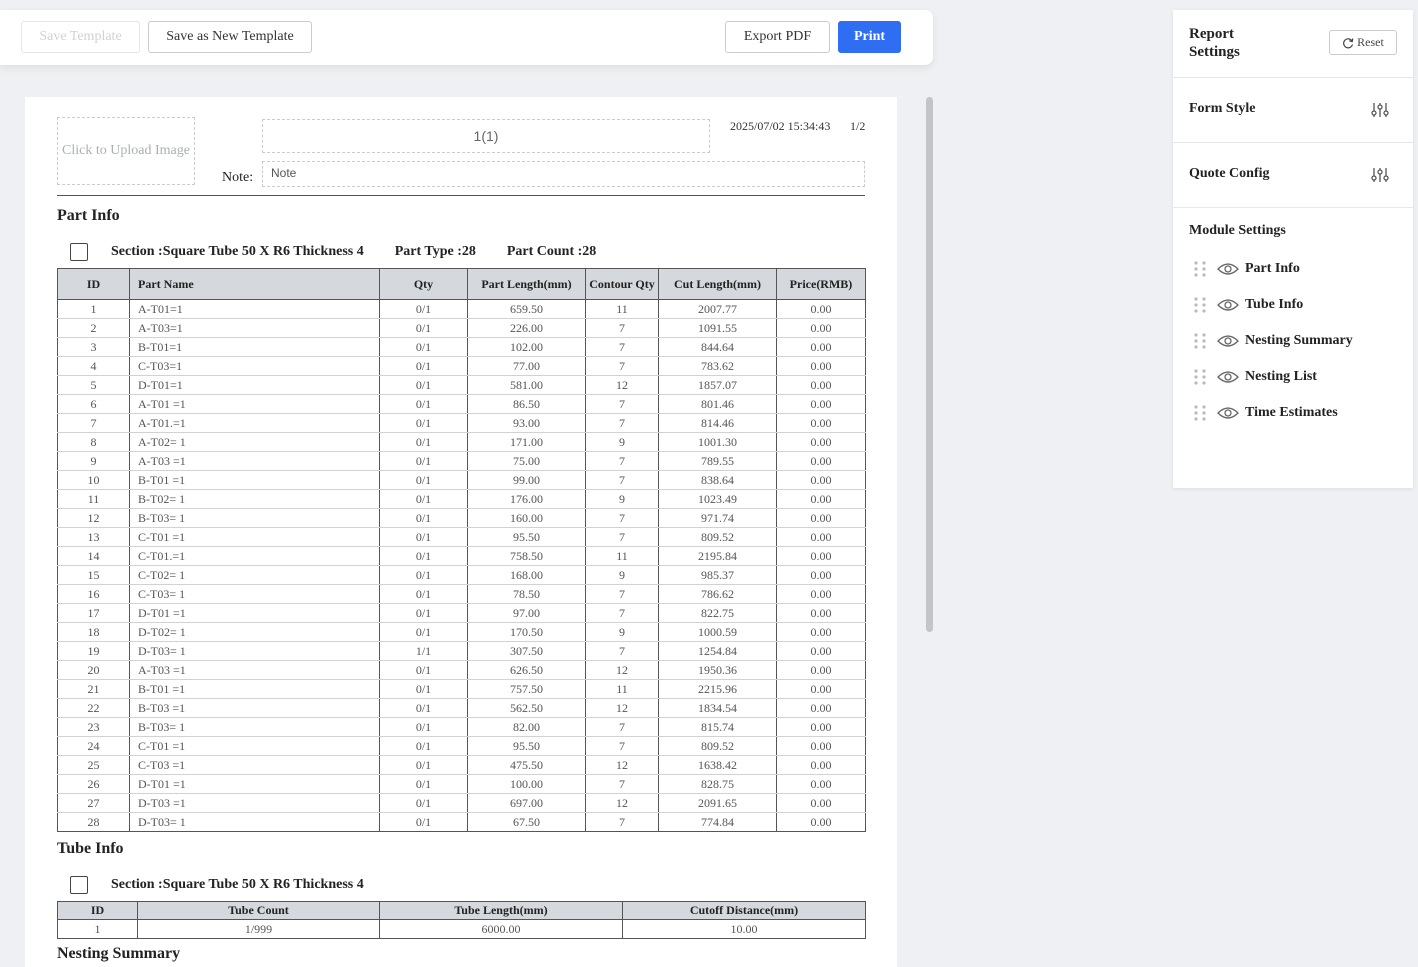 The image size is (1418, 967). I want to click on col-header: Cut Length(mm), so click(717, 284).